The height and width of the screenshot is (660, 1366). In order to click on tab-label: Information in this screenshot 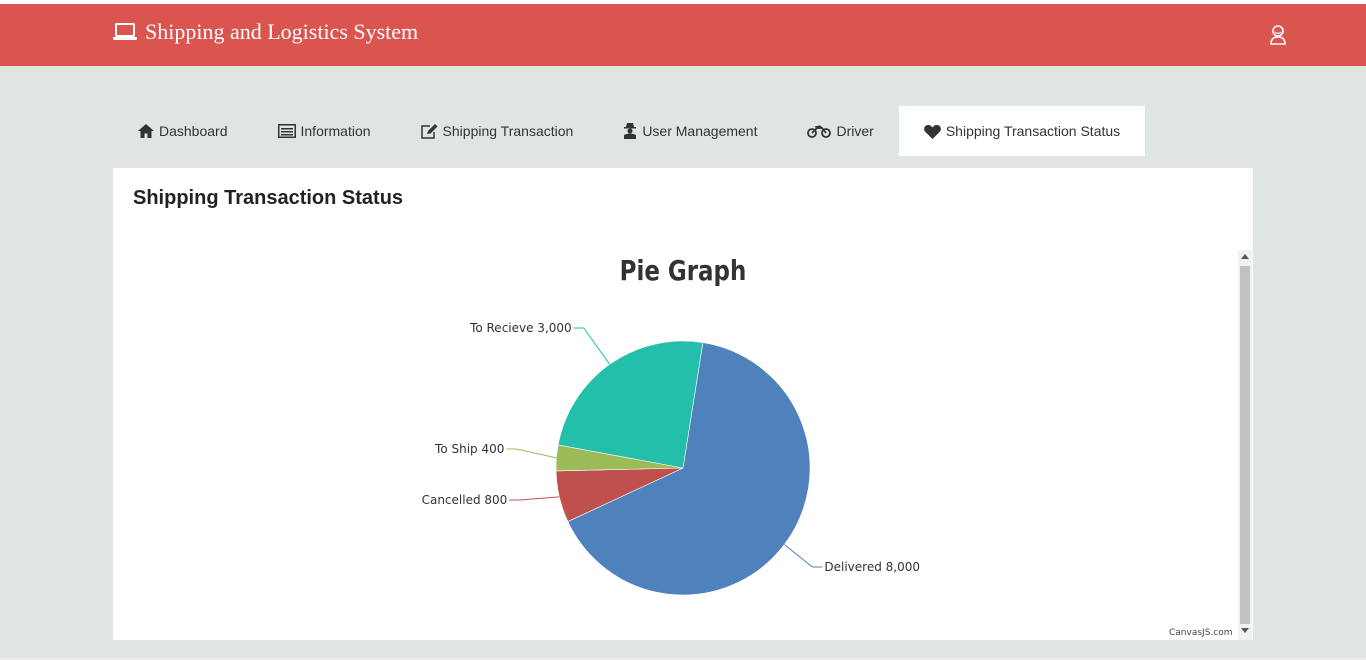, I will do `click(335, 131)`.